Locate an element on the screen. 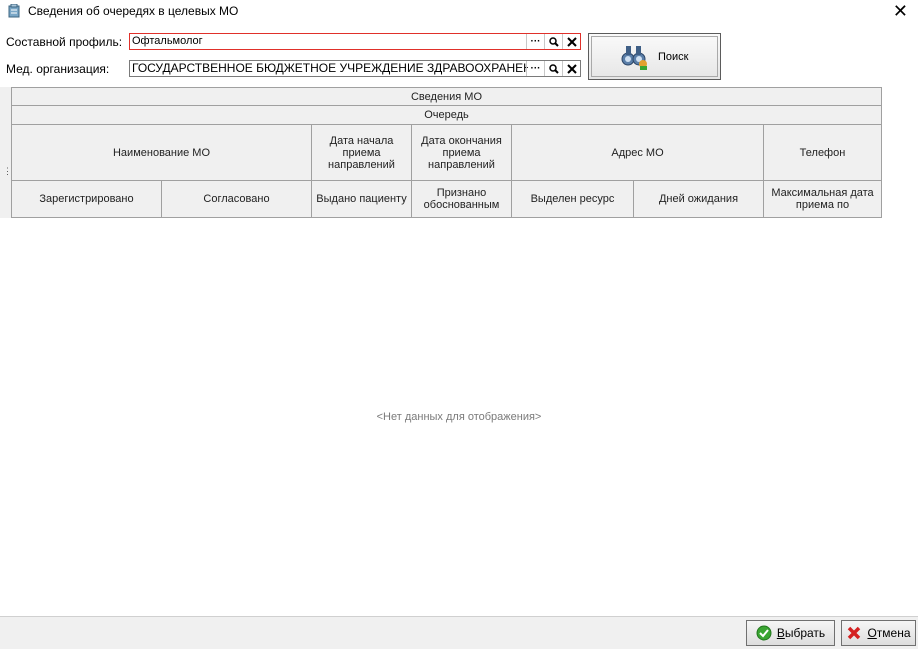  column-header-mo-name: Наименование МО is located at coordinates (162, 153).